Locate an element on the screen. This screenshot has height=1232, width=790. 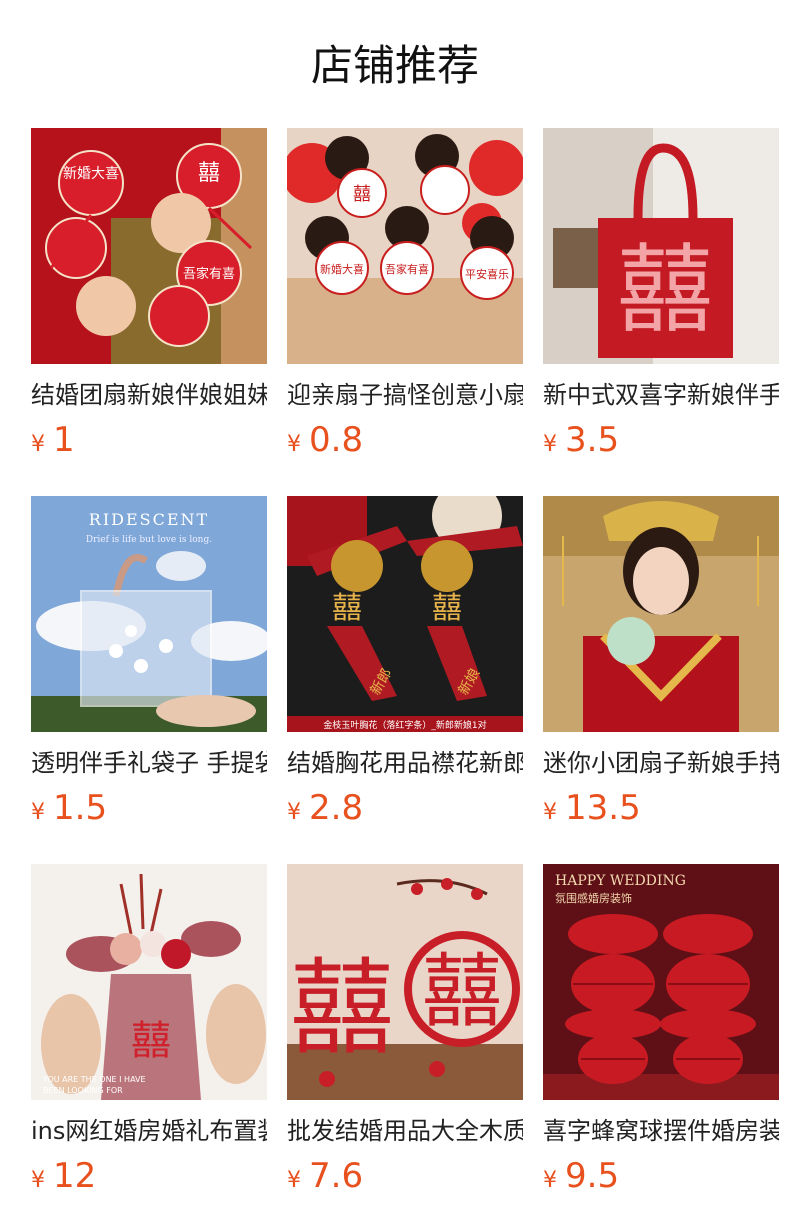
image-caption: 平安喜乐 is located at coordinates (487, 274).